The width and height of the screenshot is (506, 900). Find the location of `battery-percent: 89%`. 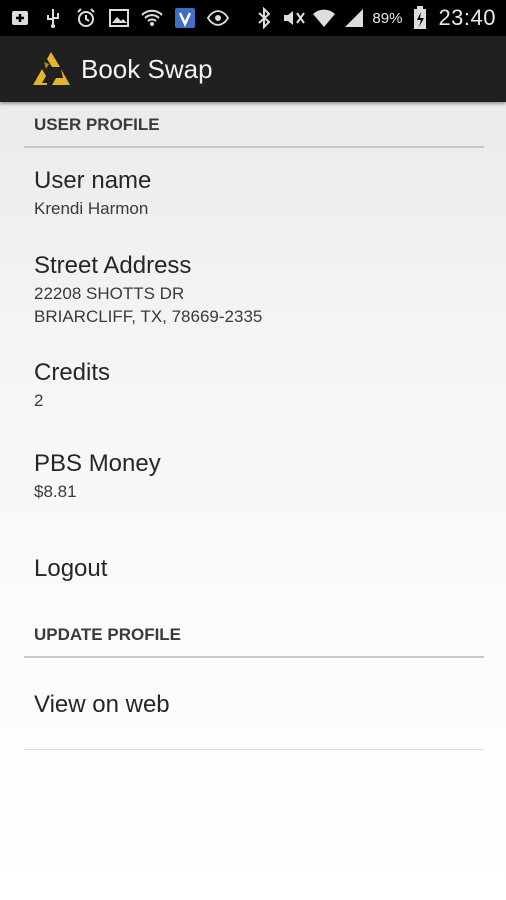

battery-percent: 89% is located at coordinates (387, 18).